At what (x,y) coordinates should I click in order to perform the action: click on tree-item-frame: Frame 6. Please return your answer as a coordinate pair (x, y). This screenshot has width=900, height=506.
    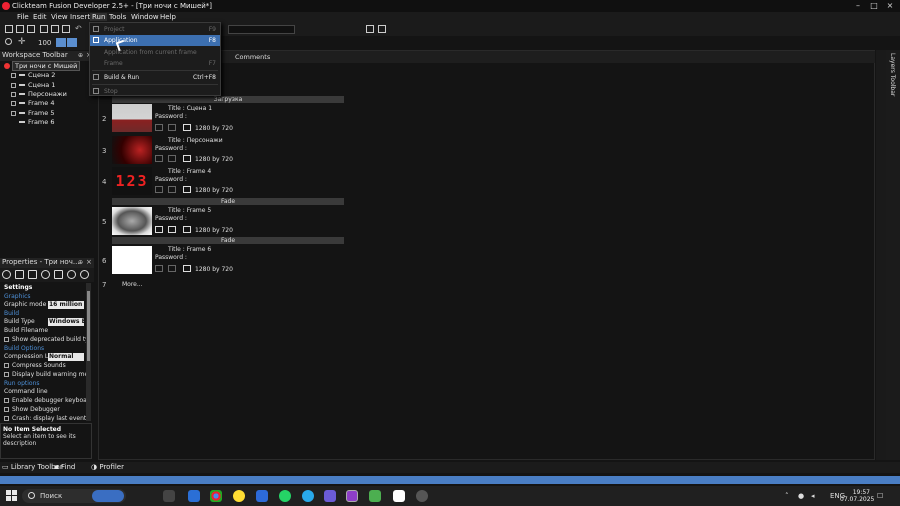
    Looking at the image, I should click on (32, 122).